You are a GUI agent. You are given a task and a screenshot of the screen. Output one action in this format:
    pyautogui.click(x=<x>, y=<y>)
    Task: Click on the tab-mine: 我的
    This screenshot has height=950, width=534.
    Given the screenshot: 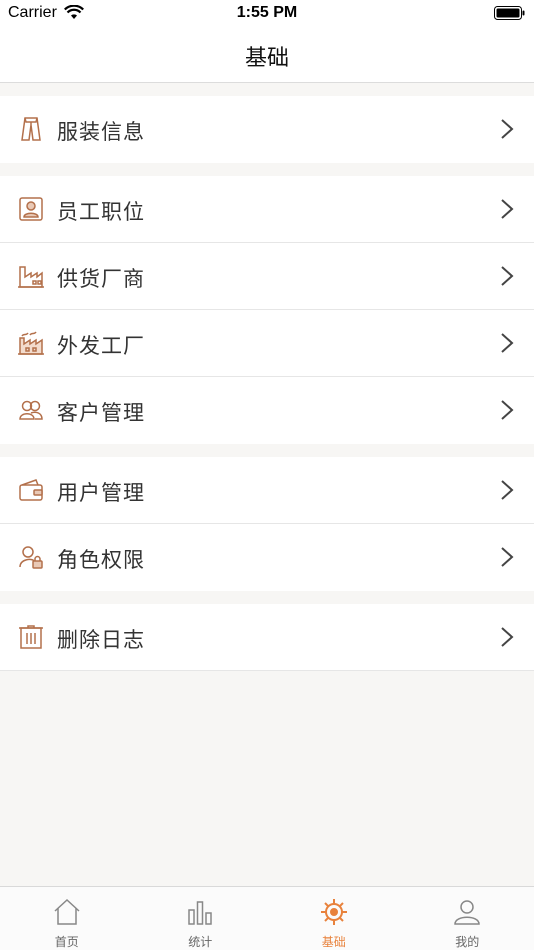 What is the action you would take?
    pyautogui.click(x=467, y=918)
    